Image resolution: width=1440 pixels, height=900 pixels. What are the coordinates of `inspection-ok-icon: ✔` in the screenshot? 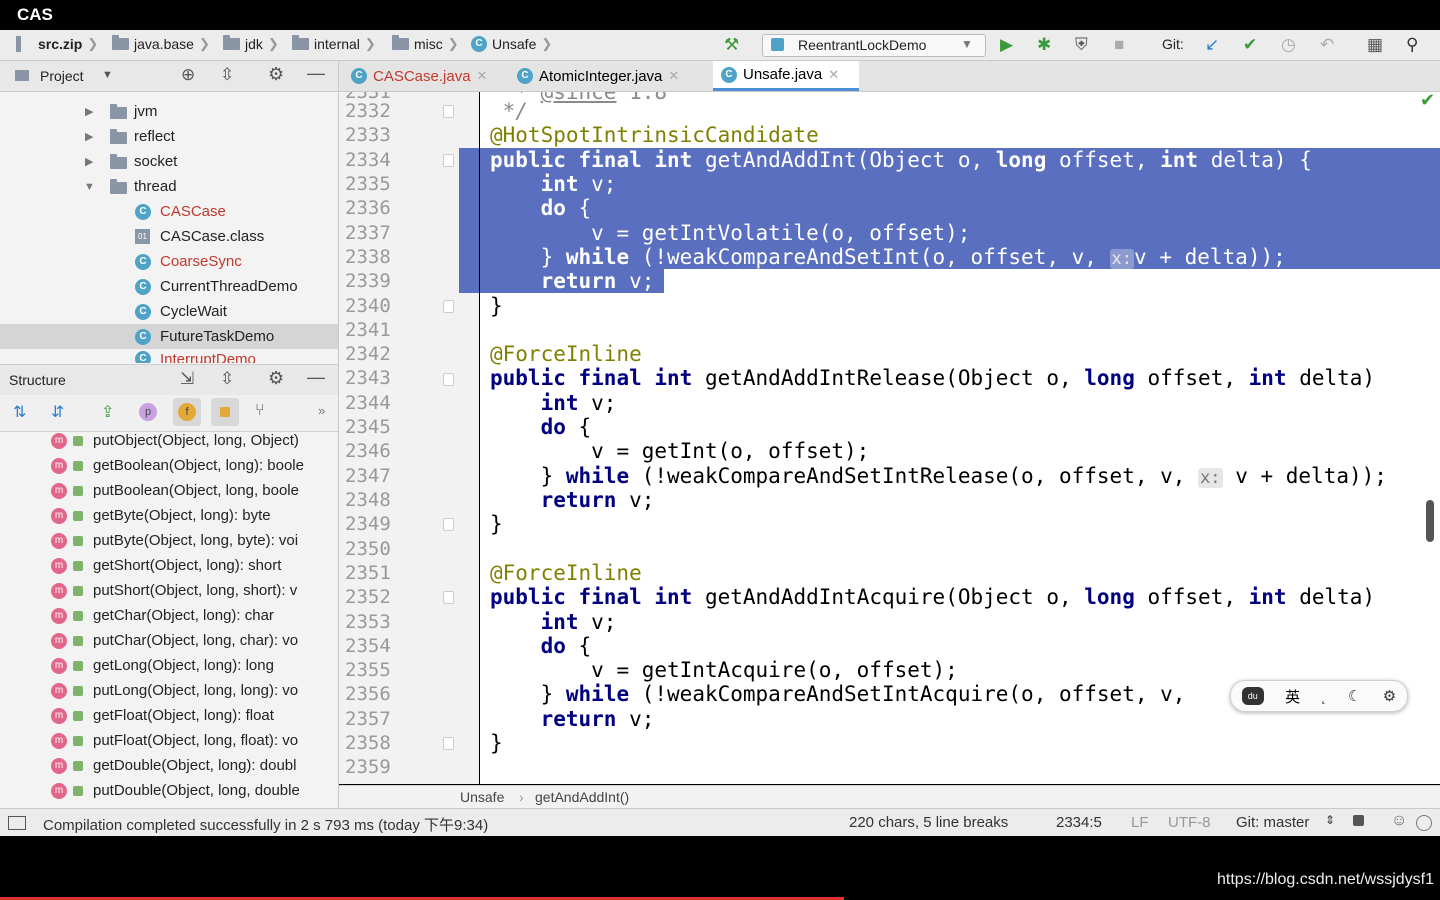 It's located at (1427, 101).